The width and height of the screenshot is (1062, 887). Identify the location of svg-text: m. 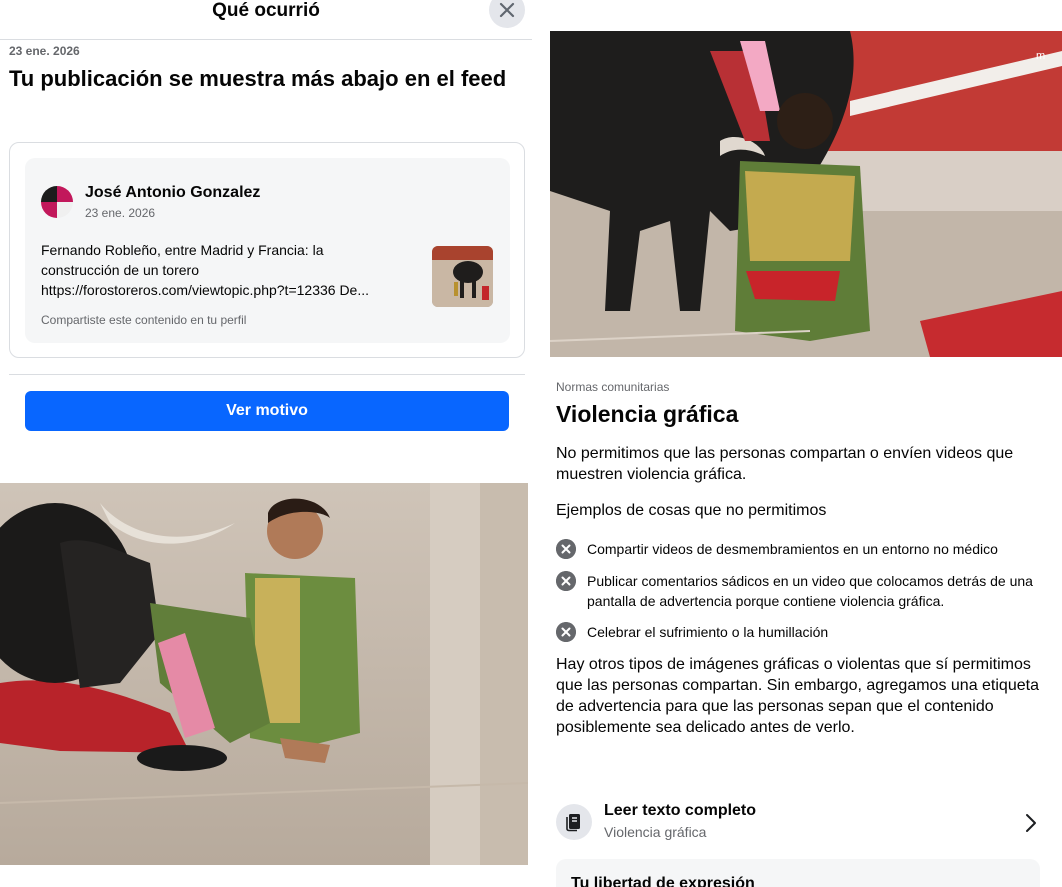
(1040, 56).